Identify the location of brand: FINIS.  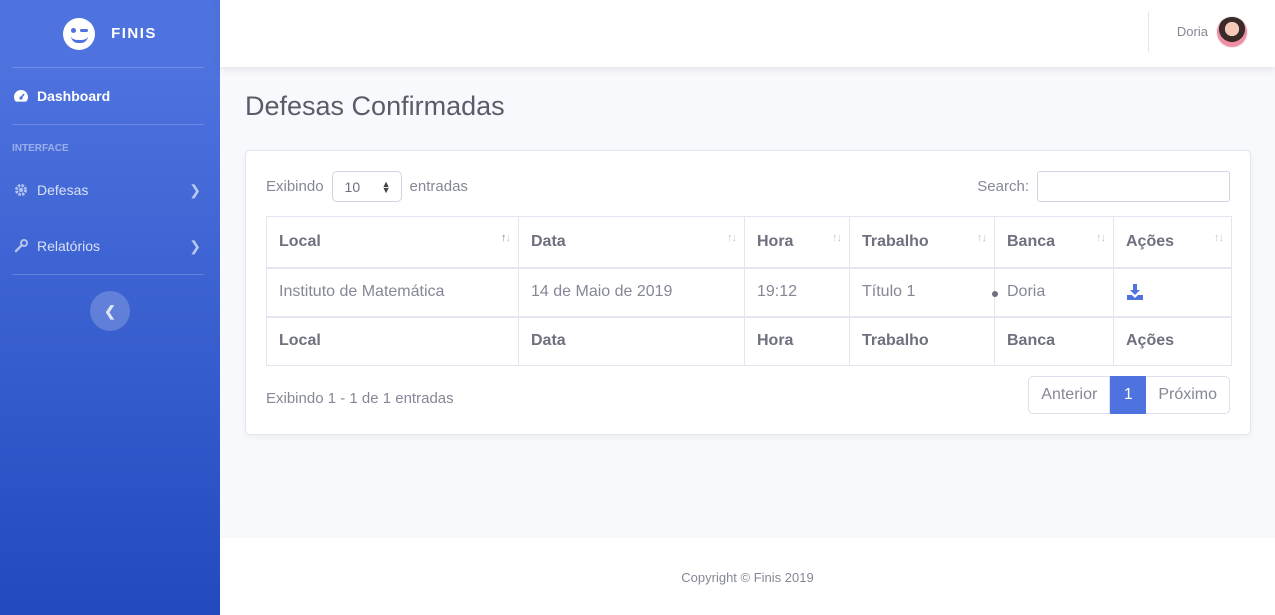
(110, 33).